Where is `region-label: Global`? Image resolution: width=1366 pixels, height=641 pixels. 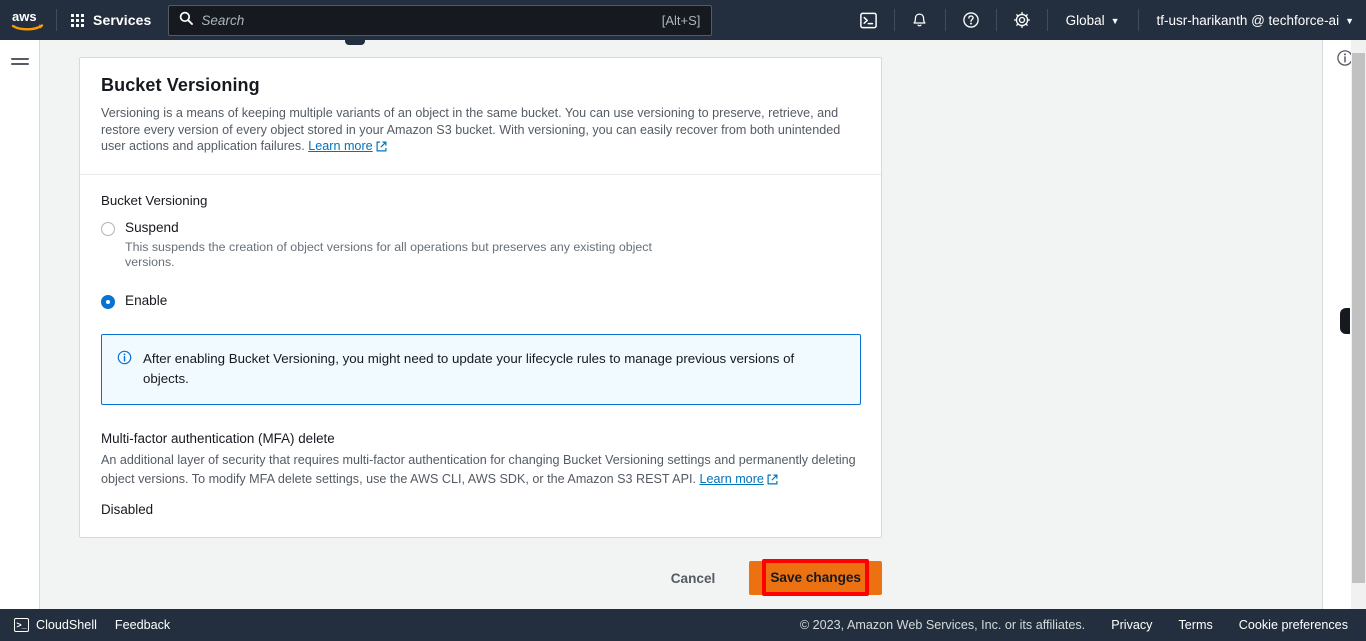
region-label: Global is located at coordinates (1085, 20).